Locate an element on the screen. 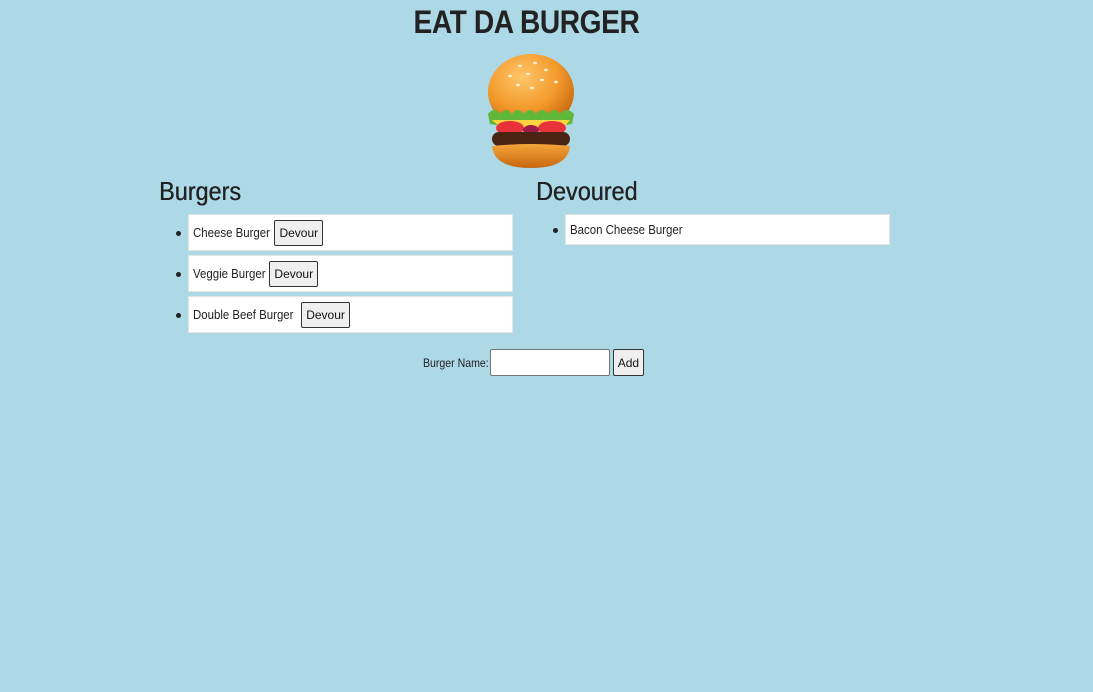 The image size is (1093, 692). burger-name: Double Beef Burger is located at coordinates (243, 314).